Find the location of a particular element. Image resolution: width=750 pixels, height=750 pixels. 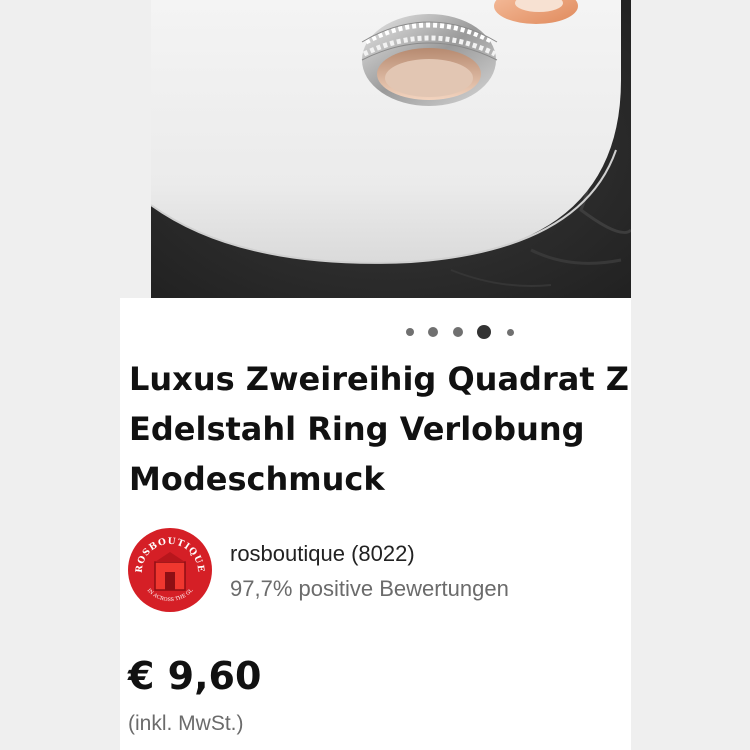

title-line: Edelstahl Ring Verlobung is located at coordinates (357, 429).